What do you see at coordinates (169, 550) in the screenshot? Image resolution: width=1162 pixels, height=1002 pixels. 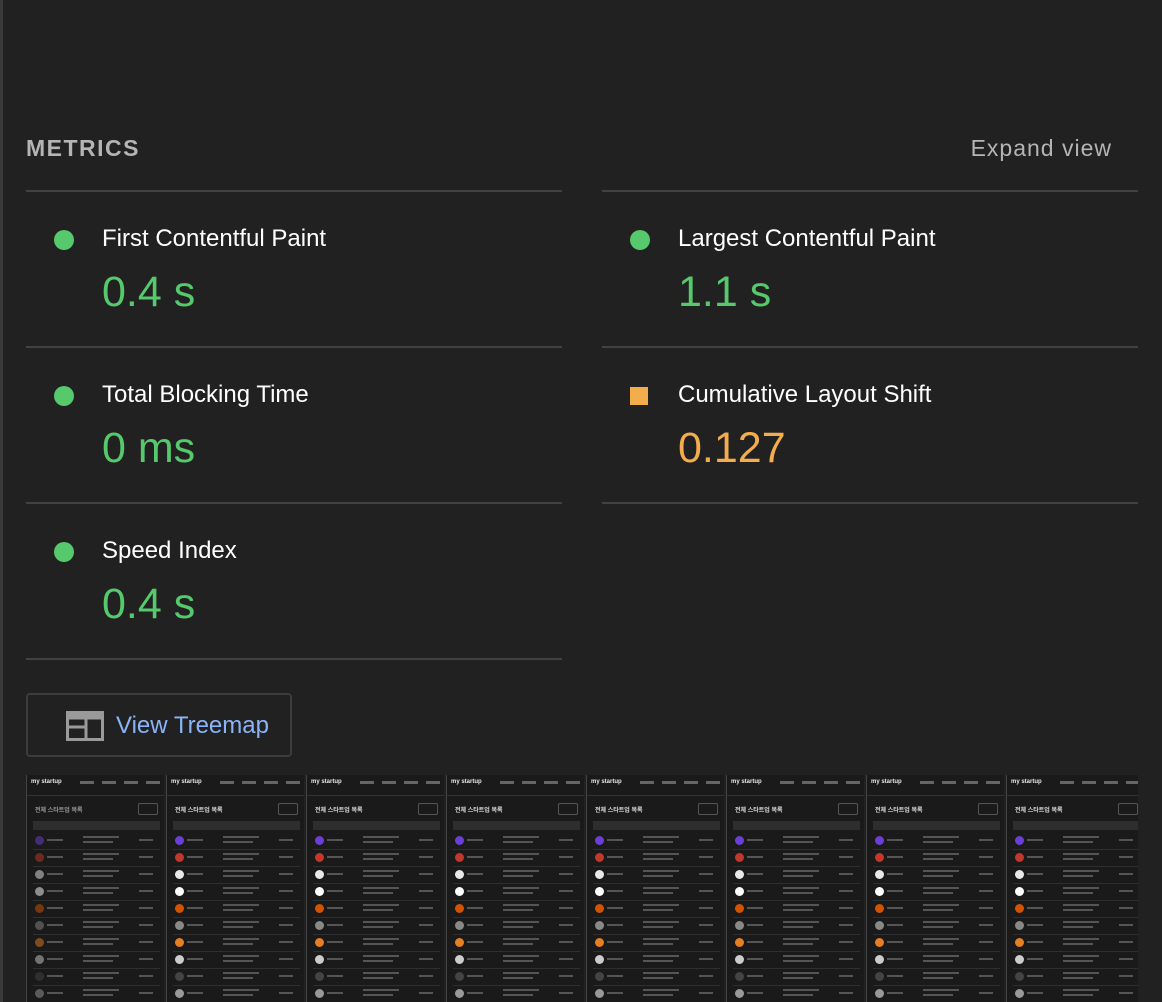 I see `metric-label: Speed Index` at bounding box center [169, 550].